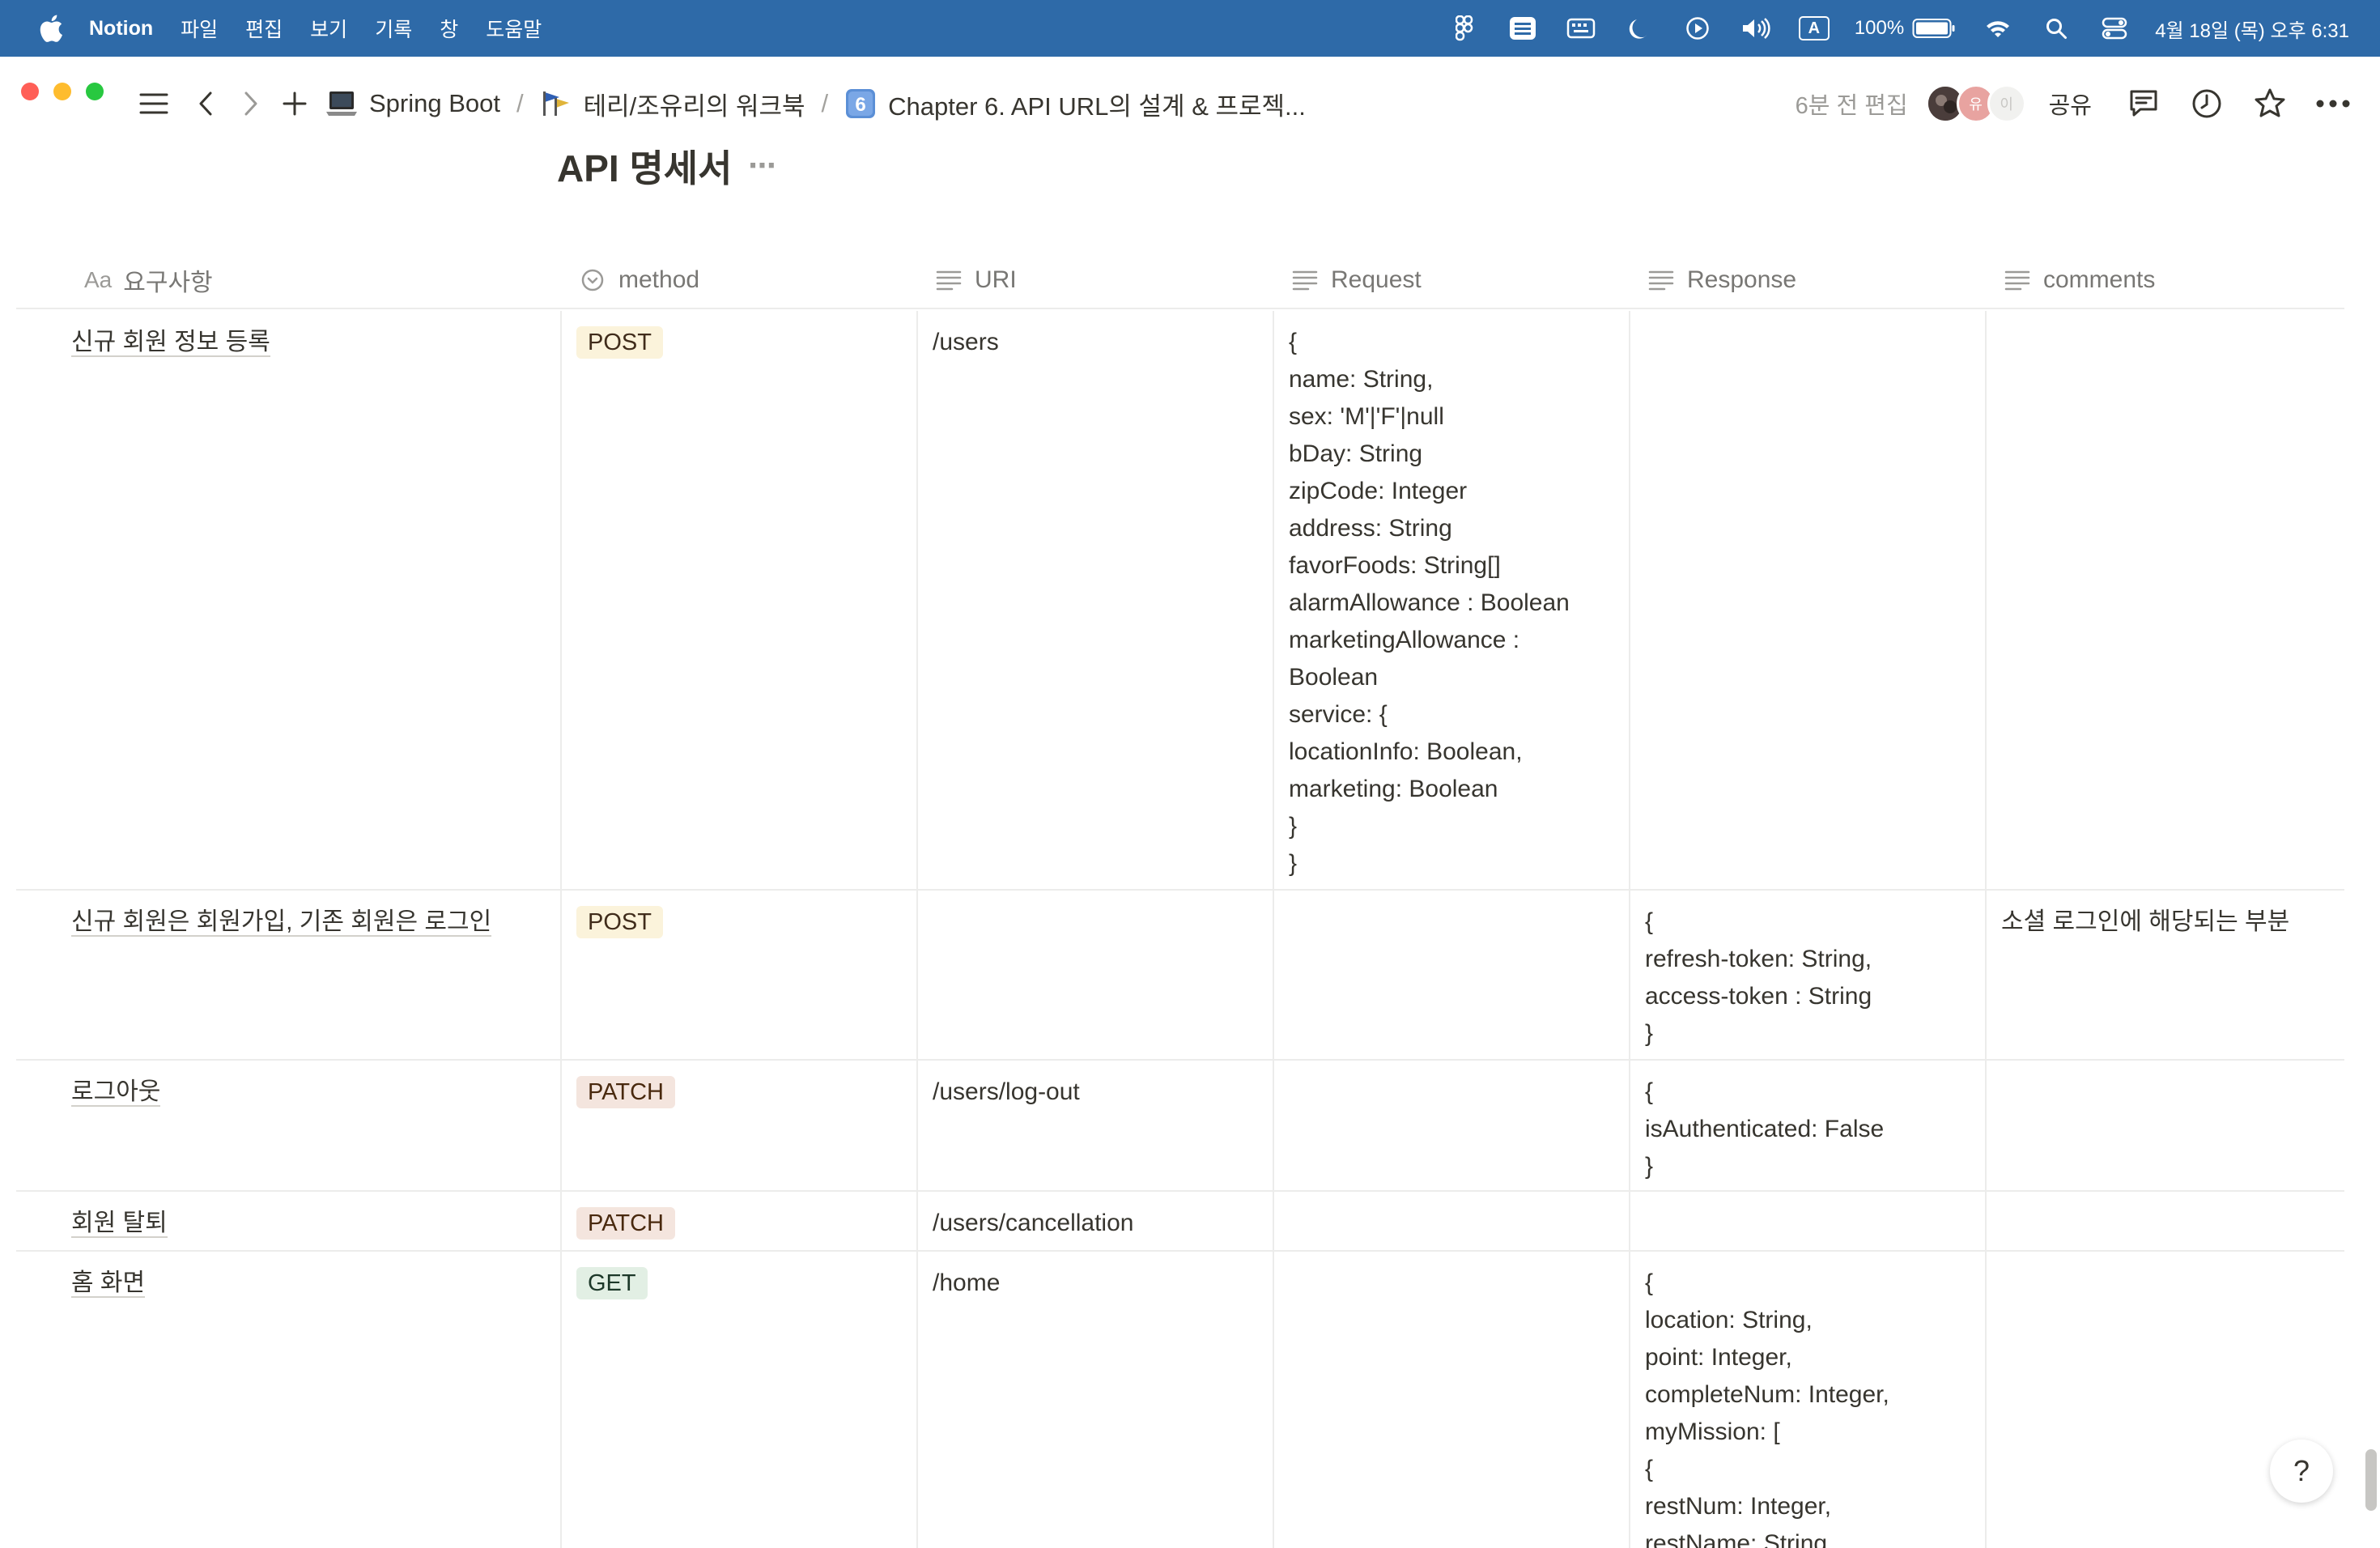  I want to click on request-line: bDay: String, so click(1356, 453).